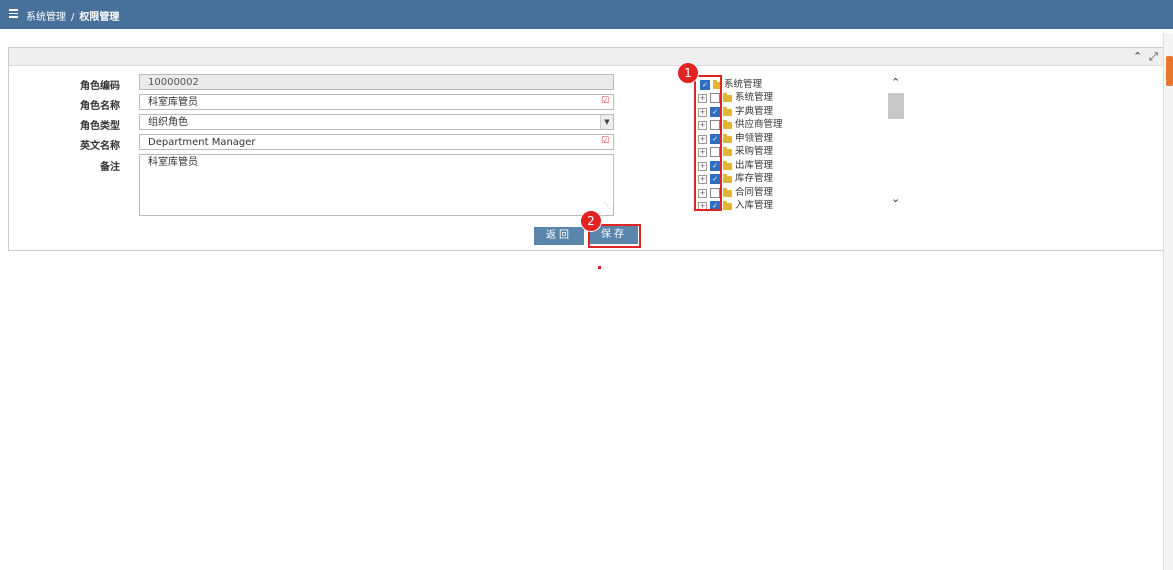  Describe the element at coordinates (895, 82) in the screenshot. I see `scroll-up-icon: ⌃` at that location.